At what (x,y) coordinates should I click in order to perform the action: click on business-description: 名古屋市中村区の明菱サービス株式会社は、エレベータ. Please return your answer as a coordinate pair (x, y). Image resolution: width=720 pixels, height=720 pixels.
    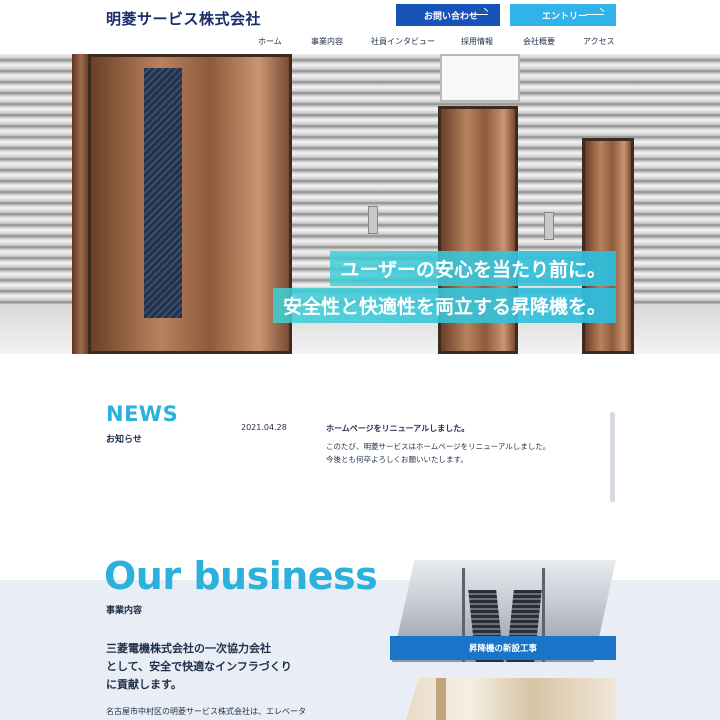
    Looking at the image, I should click on (206, 711).